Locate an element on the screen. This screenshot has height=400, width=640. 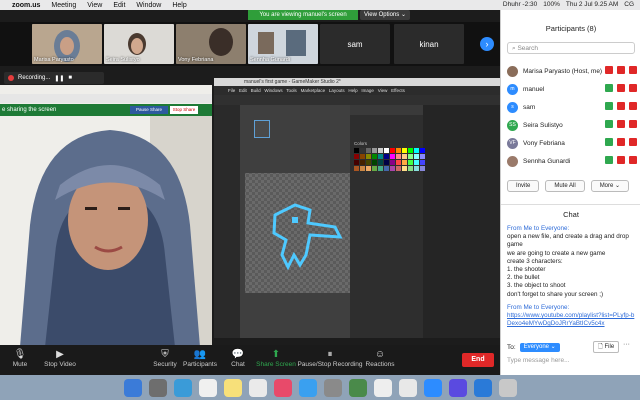
invite-button: Invite is located at coordinates (523, 186).